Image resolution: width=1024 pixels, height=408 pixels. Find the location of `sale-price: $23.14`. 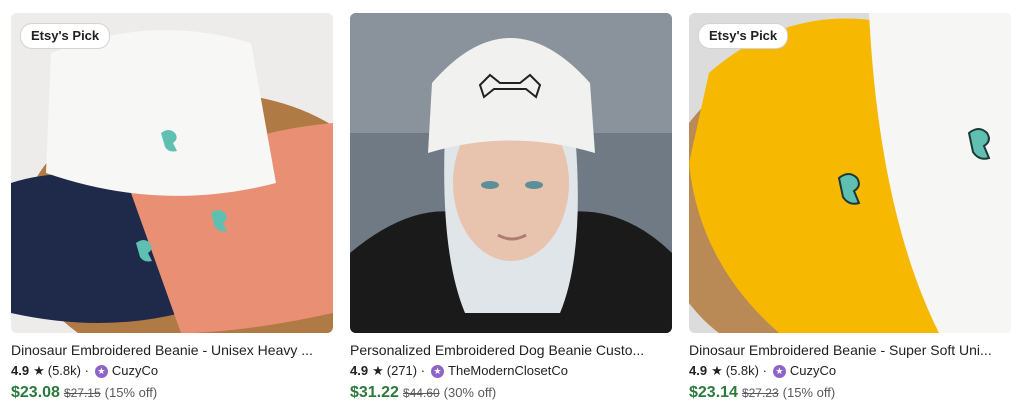

sale-price: $23.14 is located at coordinates (713, 392).